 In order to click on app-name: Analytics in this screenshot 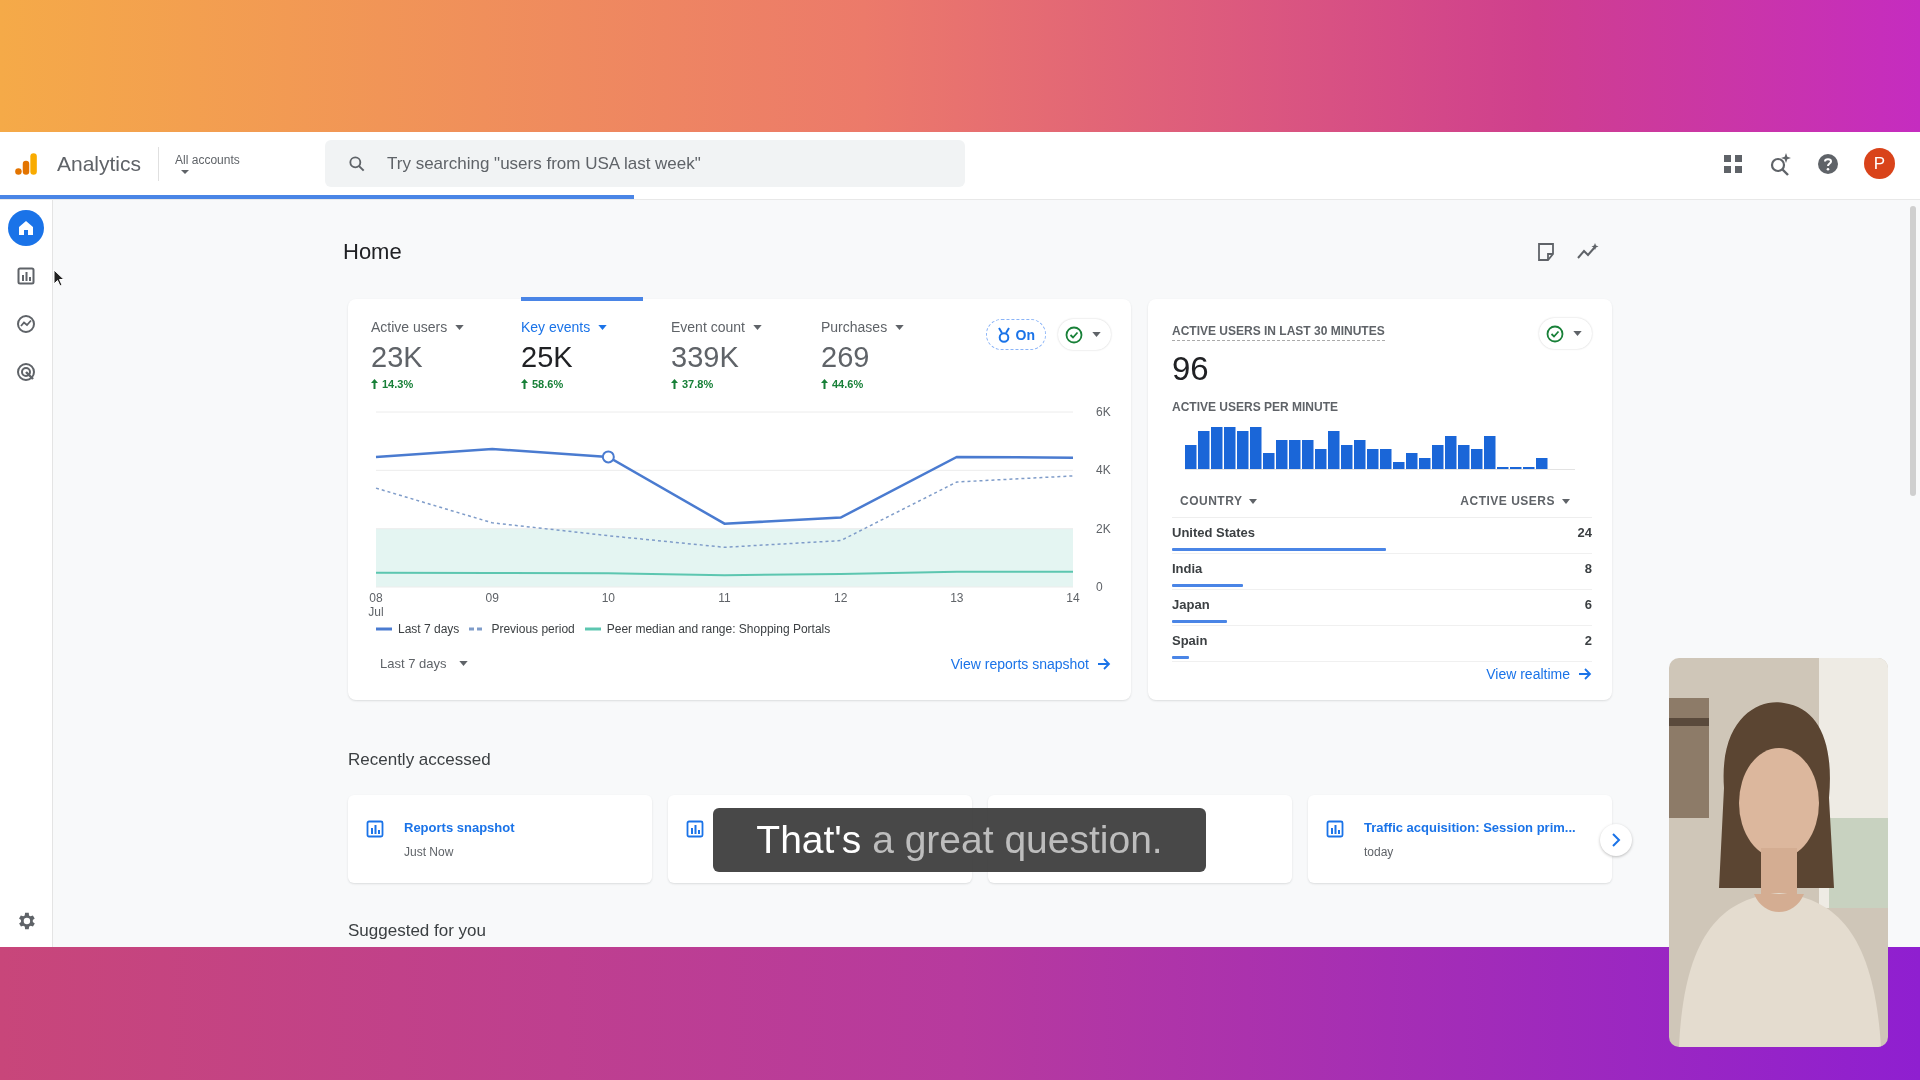, I will do `click(99, 163)`.